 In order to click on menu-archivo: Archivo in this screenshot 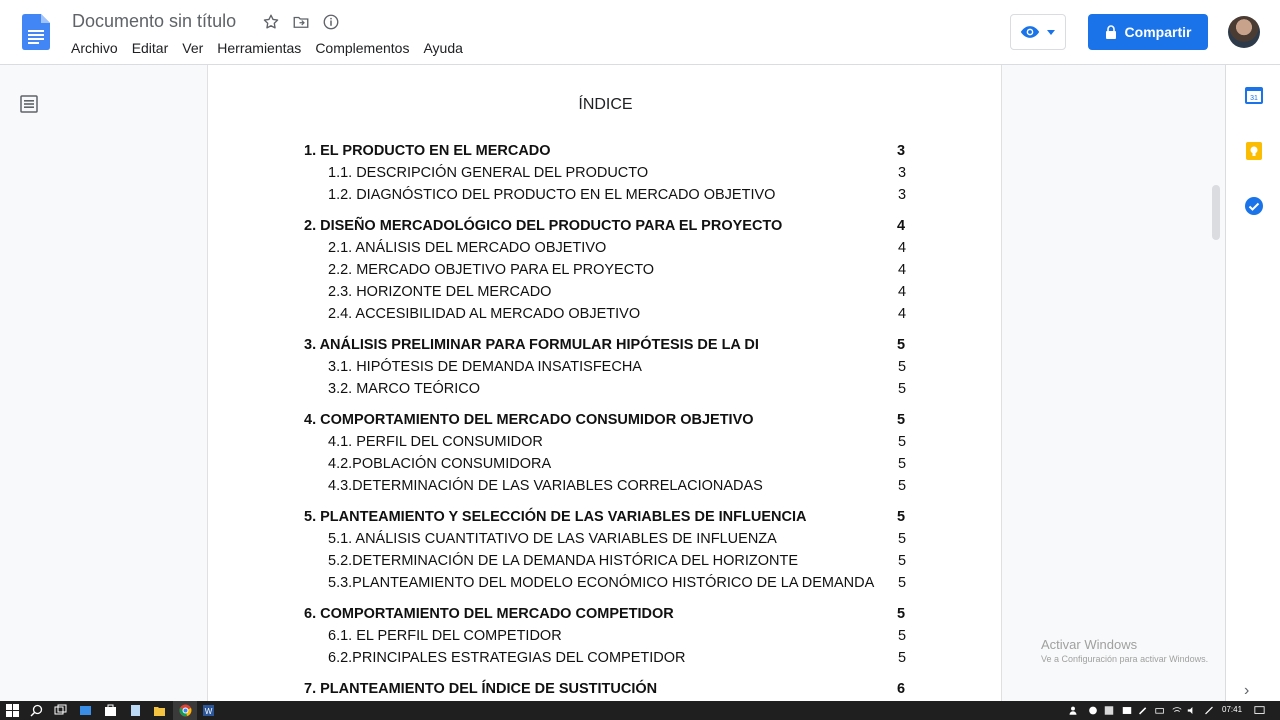, I will do `click(94, 48)`.